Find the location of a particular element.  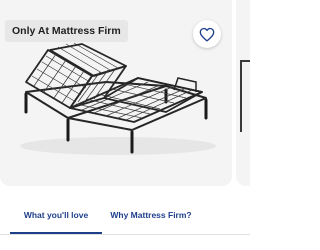

product-tabs: What you'll love Why Mattress Firm? is located at coordinates (125, 216).